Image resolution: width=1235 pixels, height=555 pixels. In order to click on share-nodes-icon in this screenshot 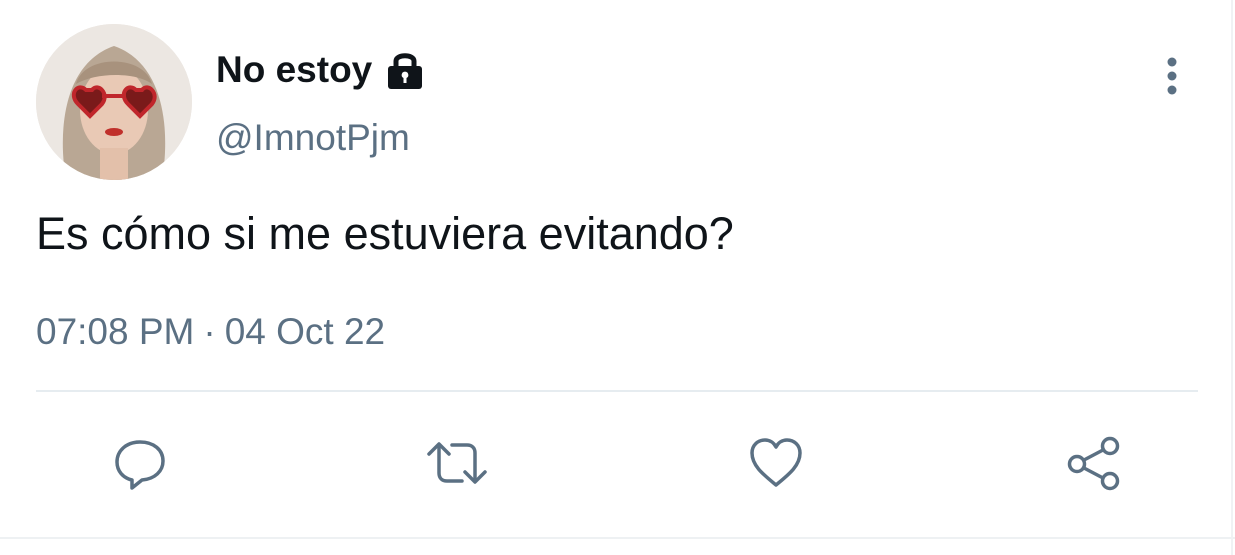, I will do `click(1093, 463)`.